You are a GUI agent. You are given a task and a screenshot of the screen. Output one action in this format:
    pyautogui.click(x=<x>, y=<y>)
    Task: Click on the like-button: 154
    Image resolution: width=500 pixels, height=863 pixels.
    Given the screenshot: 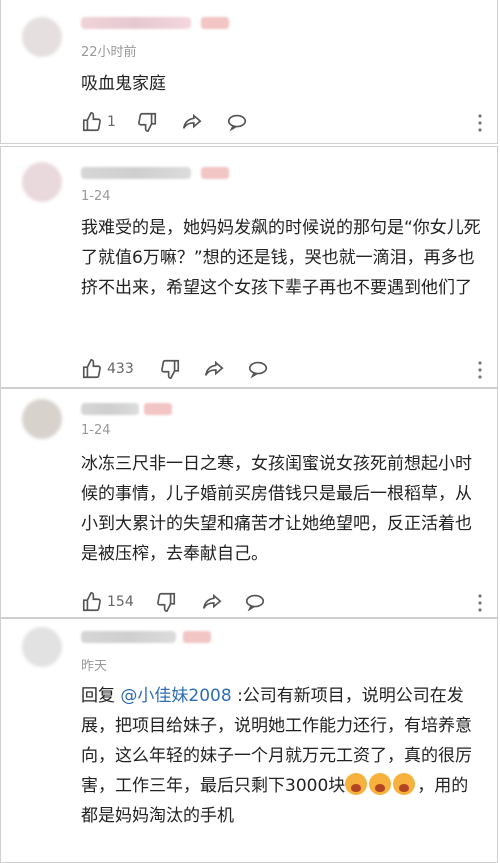 What is the action you would take?
    pyautogui.click(x=107, y=602)
    